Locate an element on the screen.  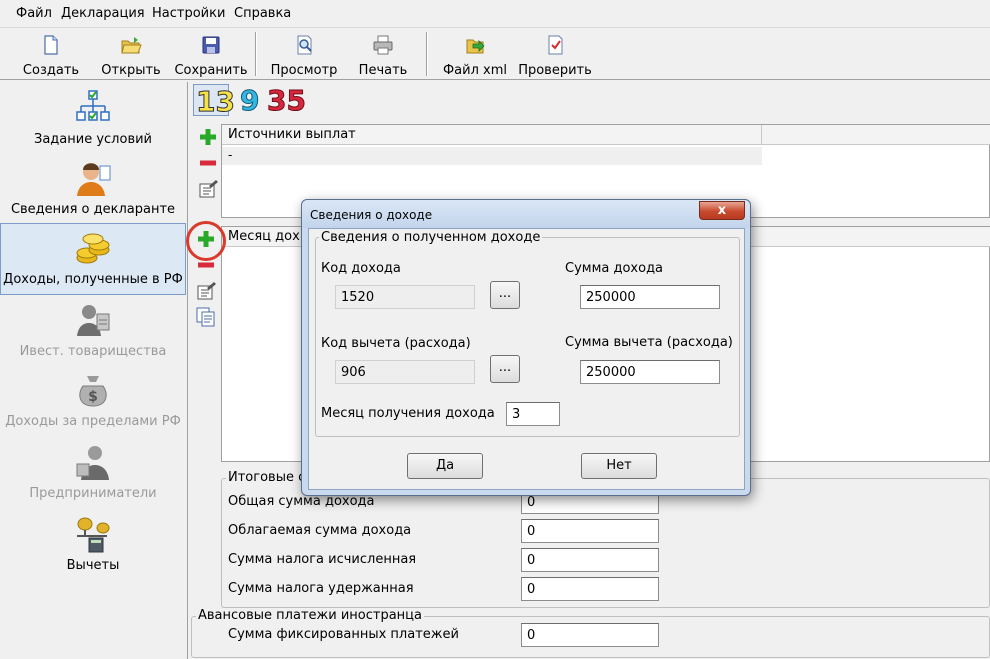
magnifier-document-icon is located at coordinates (304, 45).